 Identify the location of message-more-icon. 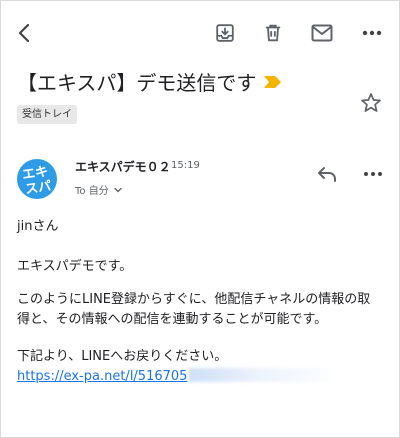
(373, 174).